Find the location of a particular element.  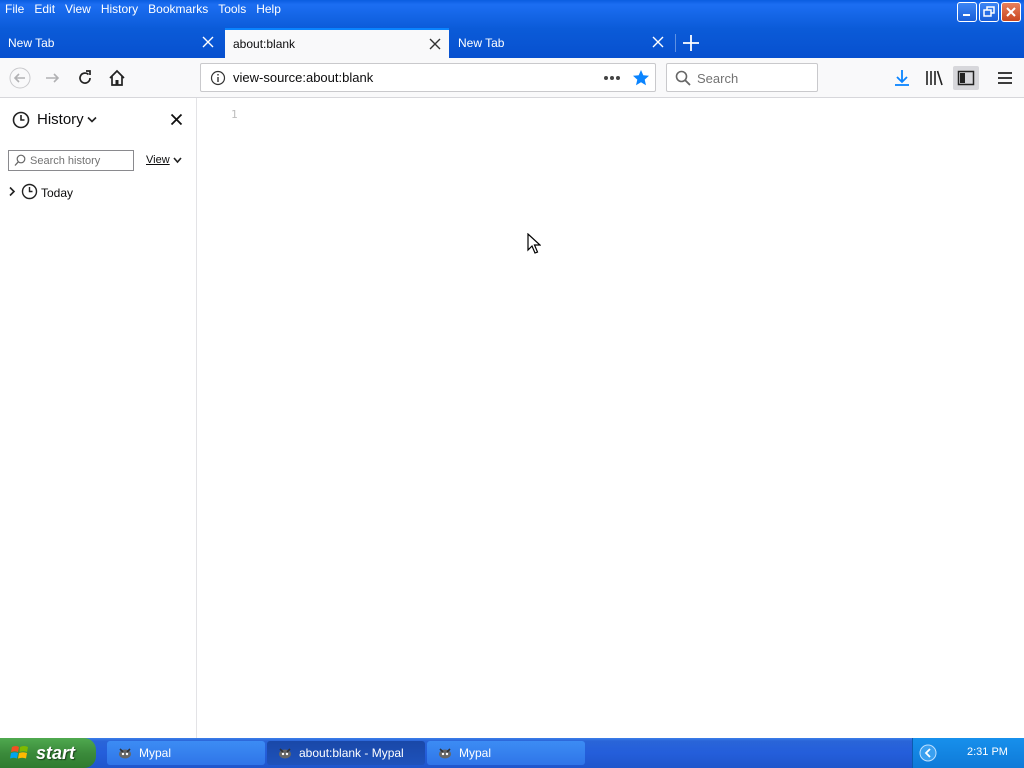

menu-tools: Tools is located at coordinates (232, 9).